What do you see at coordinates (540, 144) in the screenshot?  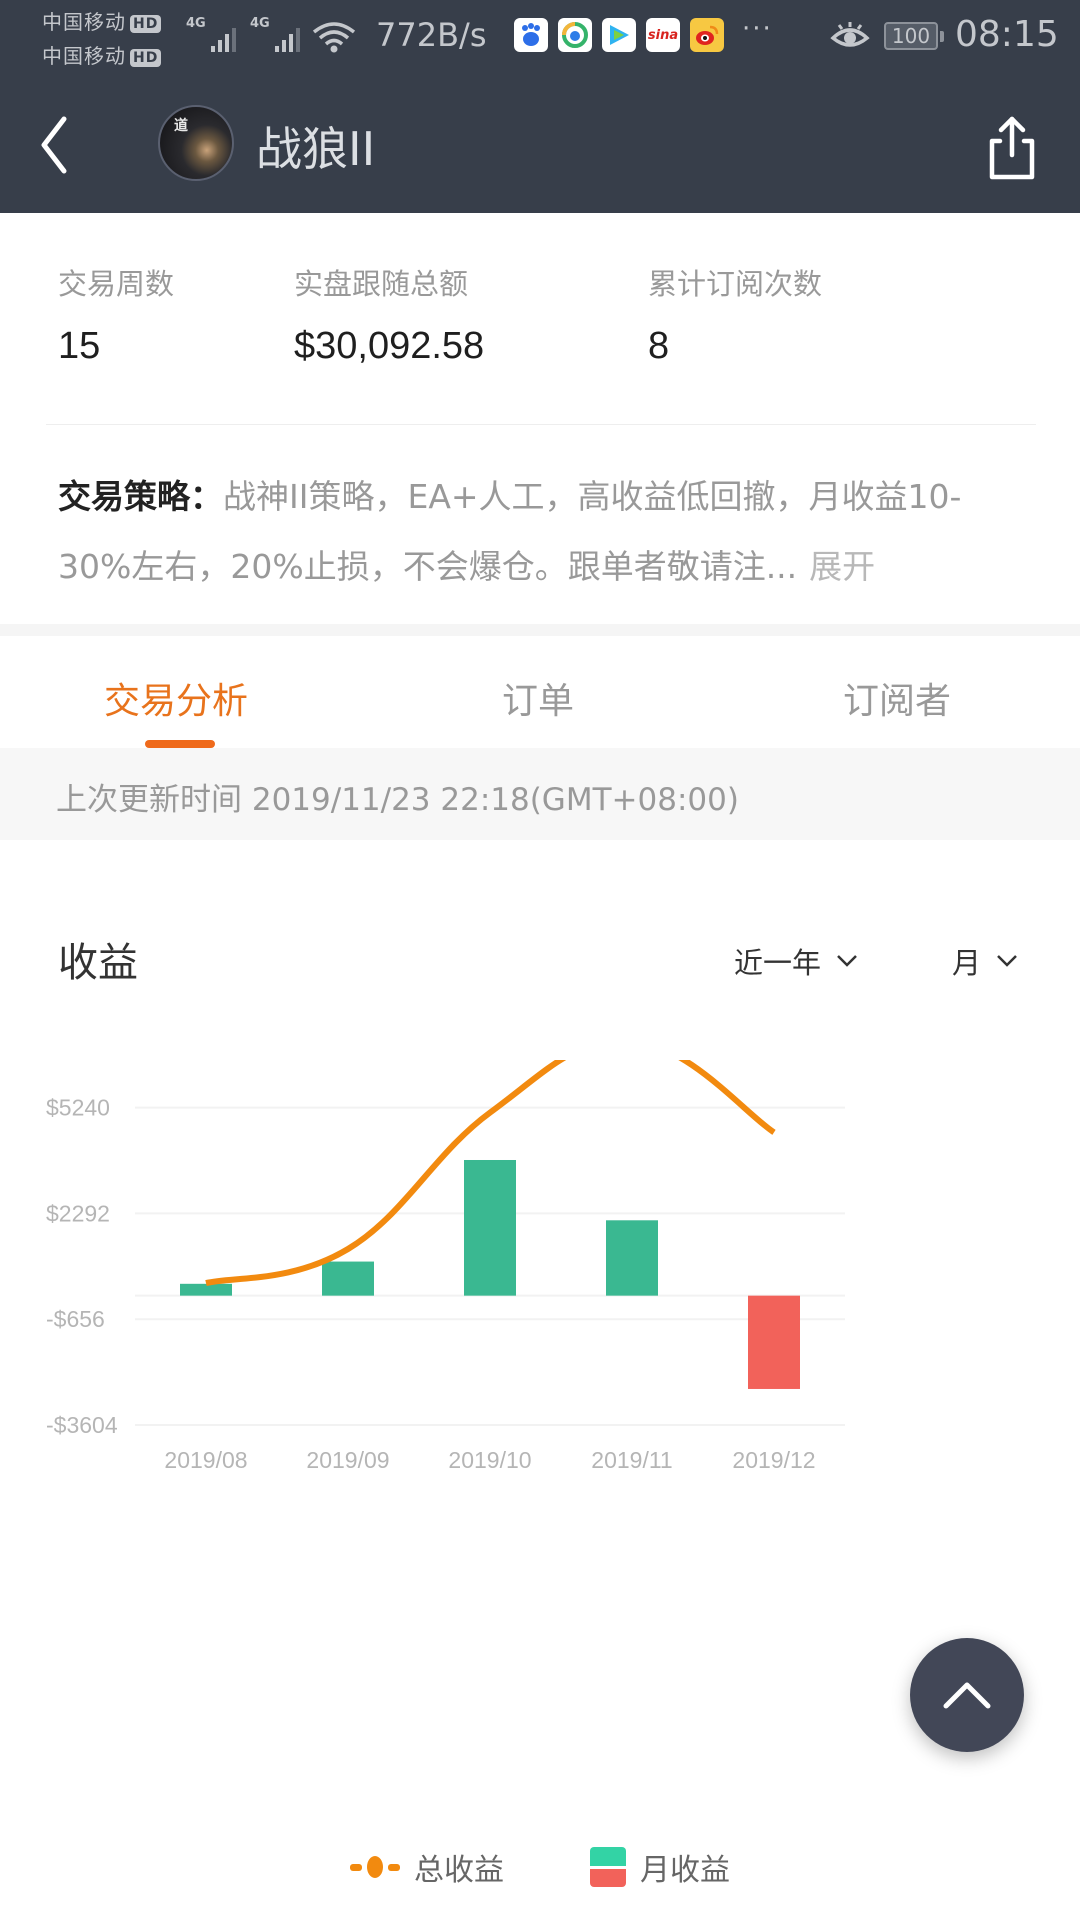 I see `nav-bar: 道 战狼II` at bounding box center [540, 144].